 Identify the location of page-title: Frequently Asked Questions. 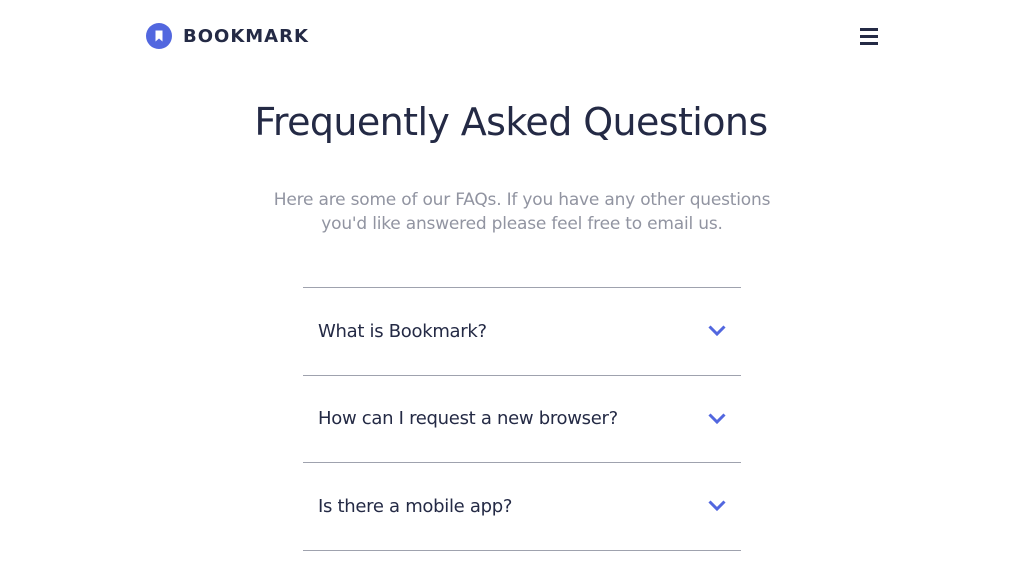
(511, 122).